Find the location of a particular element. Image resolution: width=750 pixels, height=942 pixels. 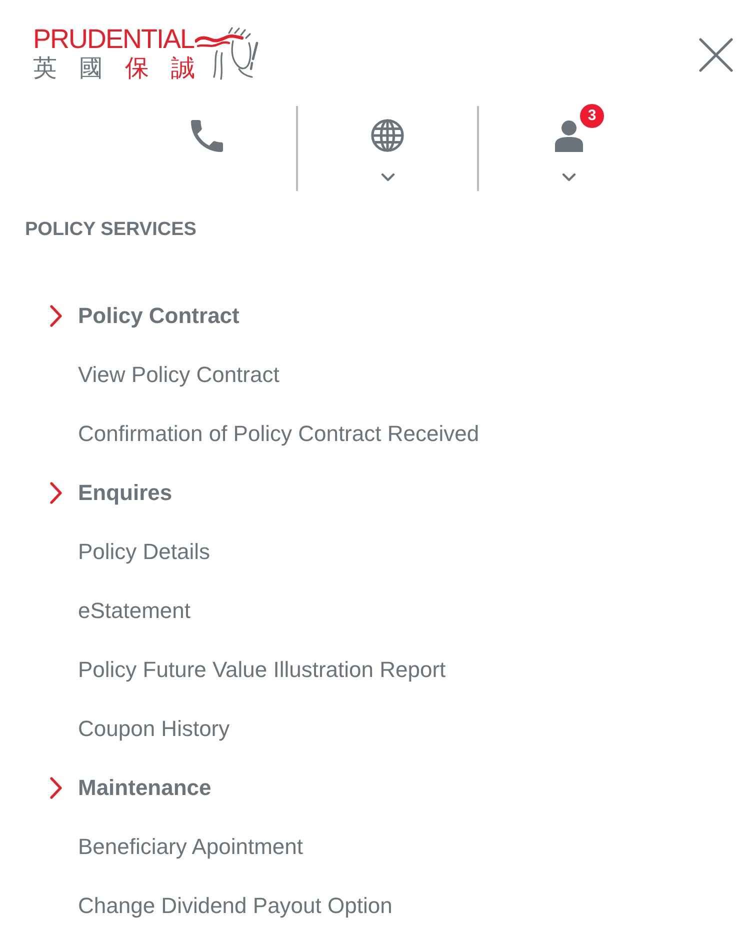

globe-icon is located at coordinates (387, 135).